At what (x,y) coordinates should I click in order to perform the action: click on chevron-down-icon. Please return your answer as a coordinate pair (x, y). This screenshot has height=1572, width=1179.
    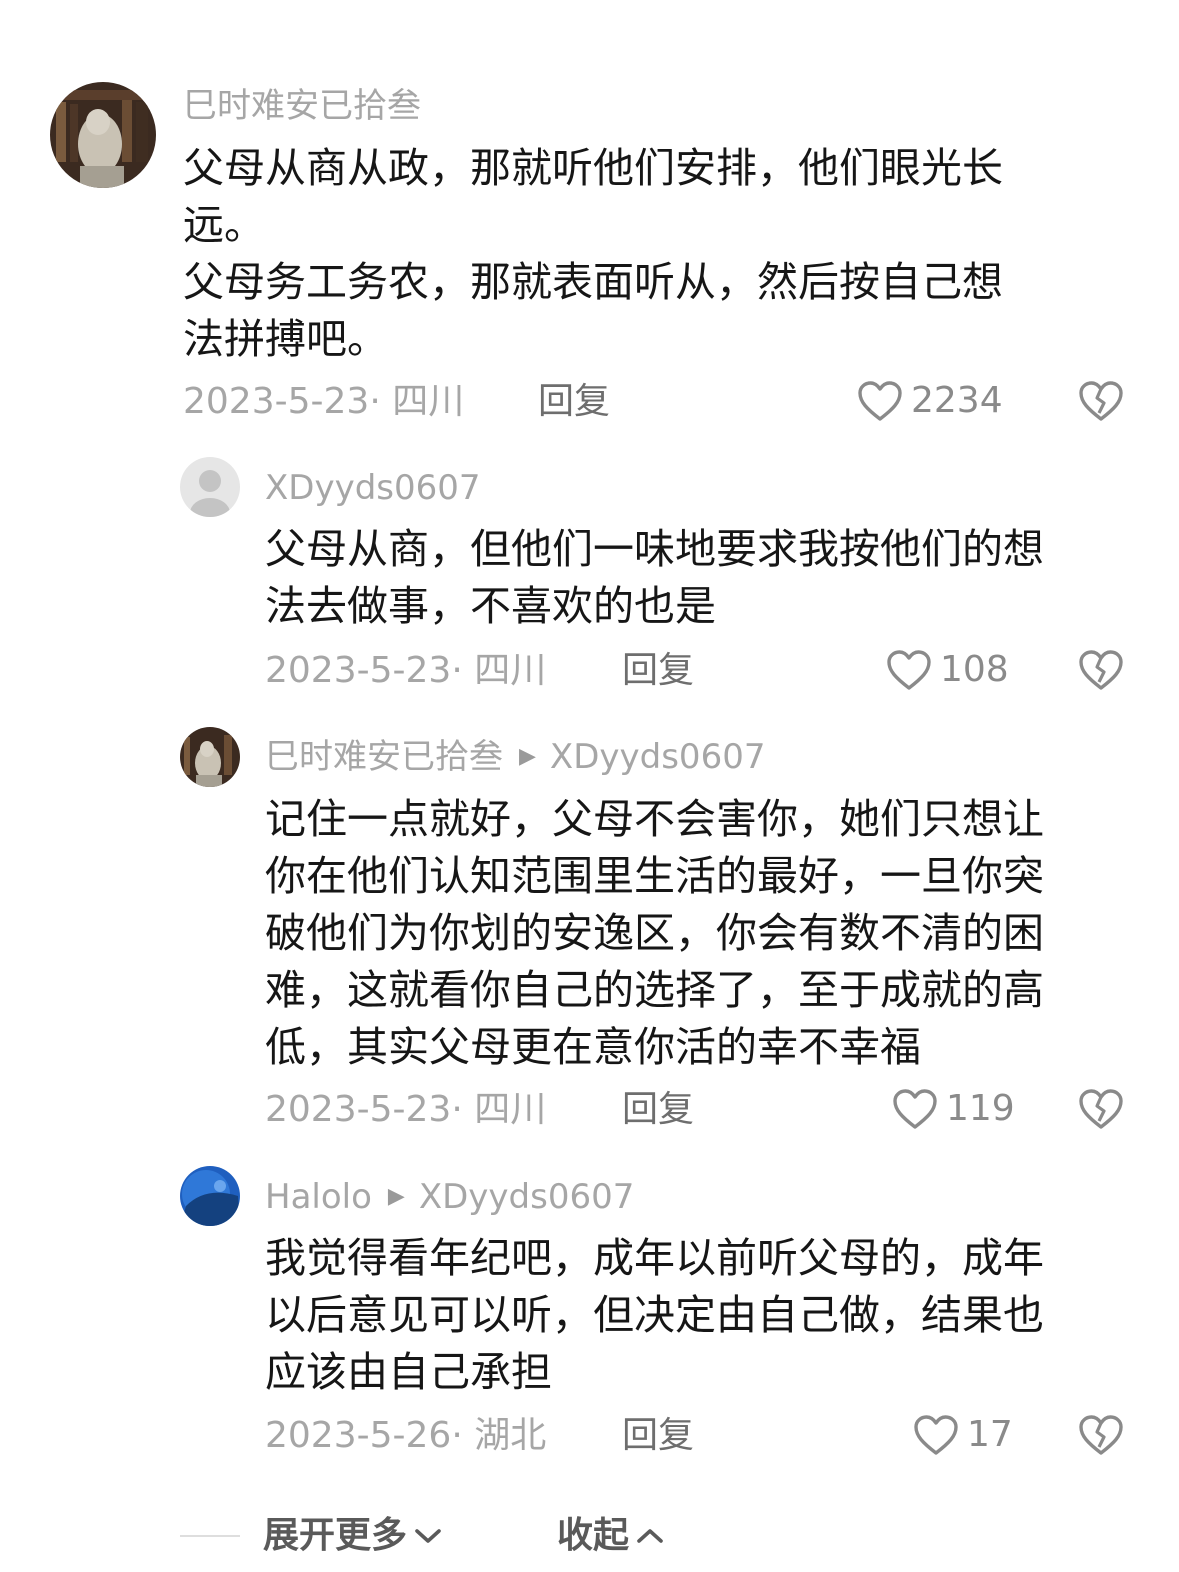
    Looking at the image, I should click on (428, 1536).